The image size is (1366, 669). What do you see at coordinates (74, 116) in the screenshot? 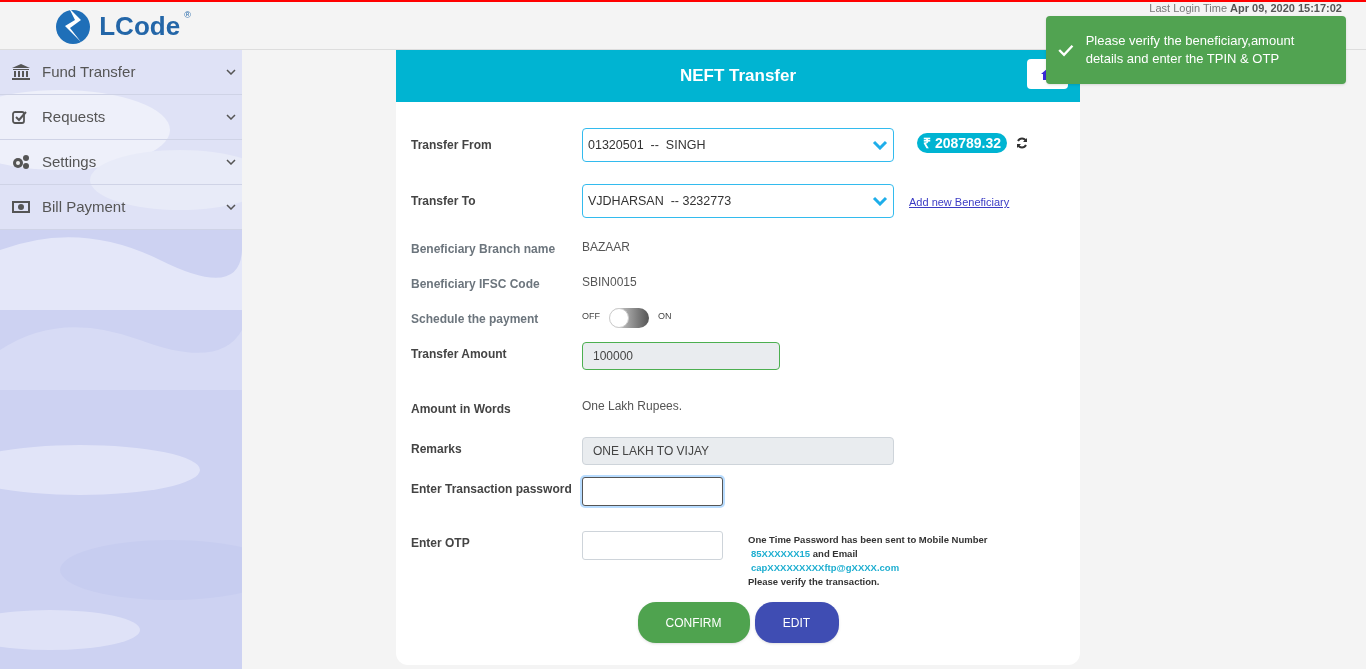
I see `sidebar-label: Requests` at bounding box center [74, 116].